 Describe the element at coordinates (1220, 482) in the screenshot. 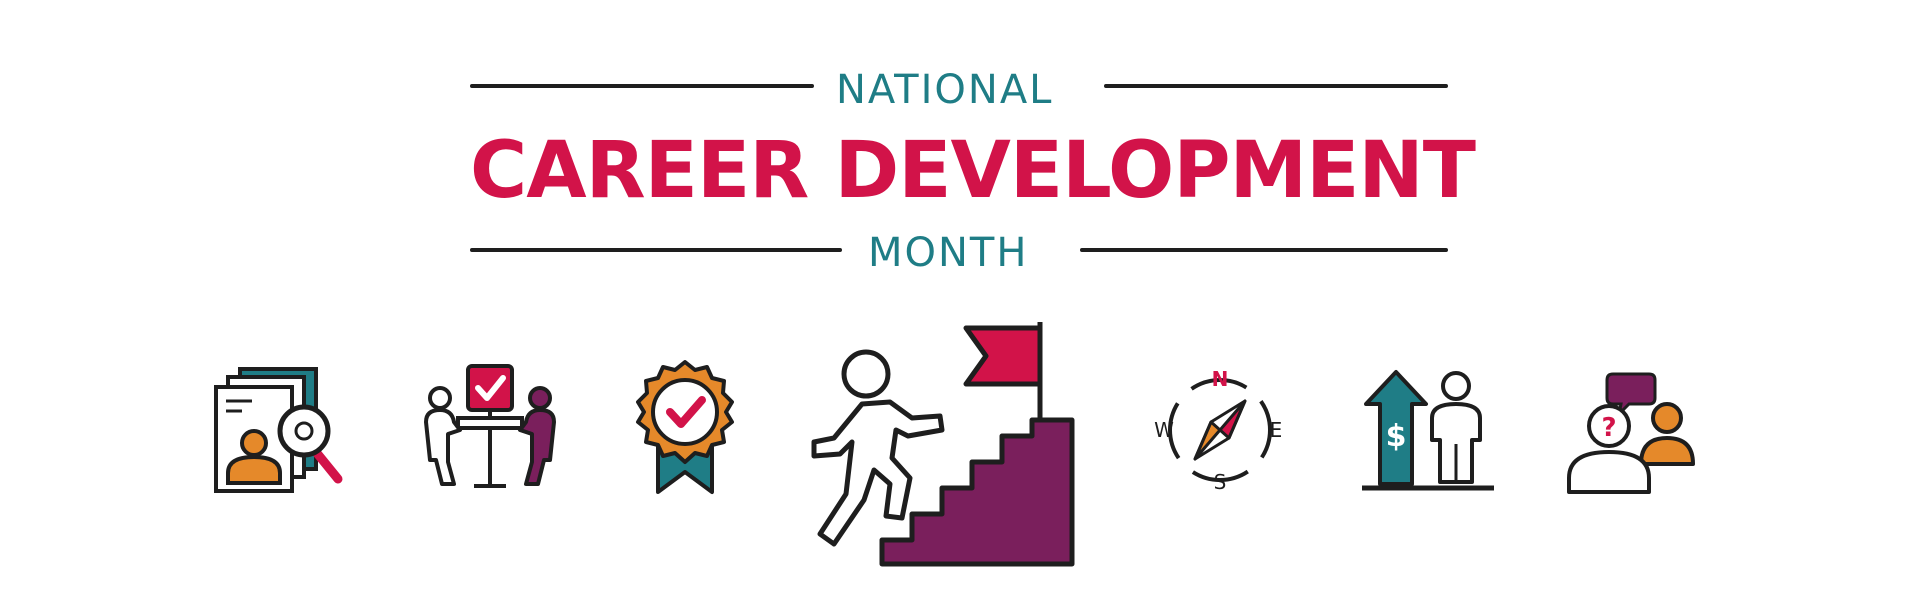

I see `compass-south-label: S` at that location.